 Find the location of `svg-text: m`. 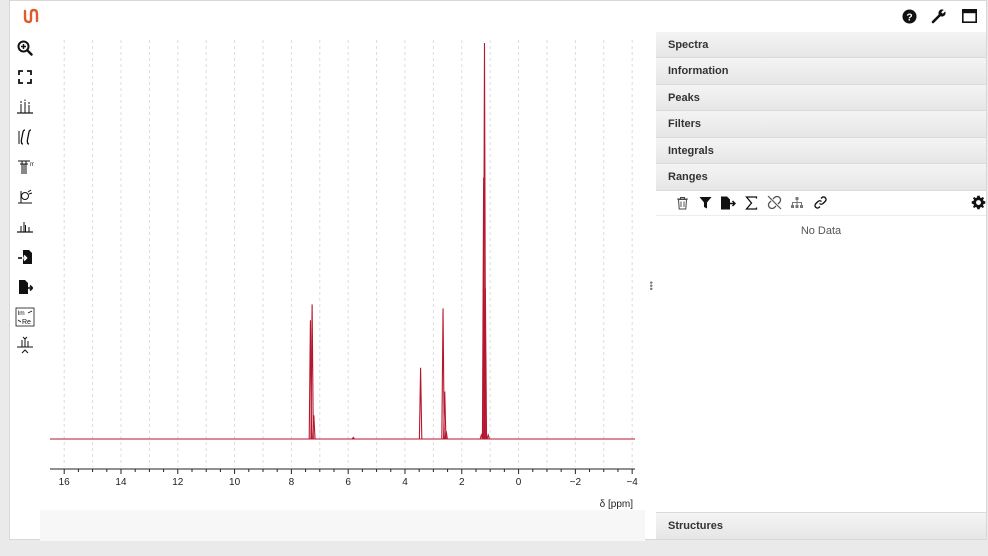

svg-text: m is located at coordinates (32, 165).